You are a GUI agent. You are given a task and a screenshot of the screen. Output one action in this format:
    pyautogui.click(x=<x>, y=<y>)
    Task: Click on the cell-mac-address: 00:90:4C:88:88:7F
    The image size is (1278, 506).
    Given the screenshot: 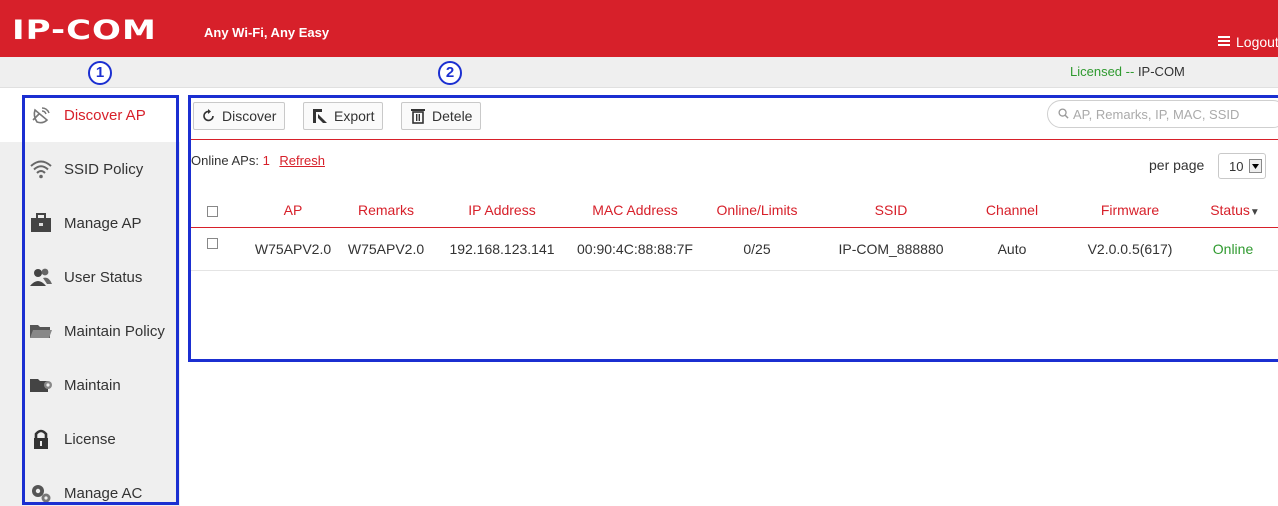 What is the action you would take?
    pyautogui.click(x=635, y=249)
    